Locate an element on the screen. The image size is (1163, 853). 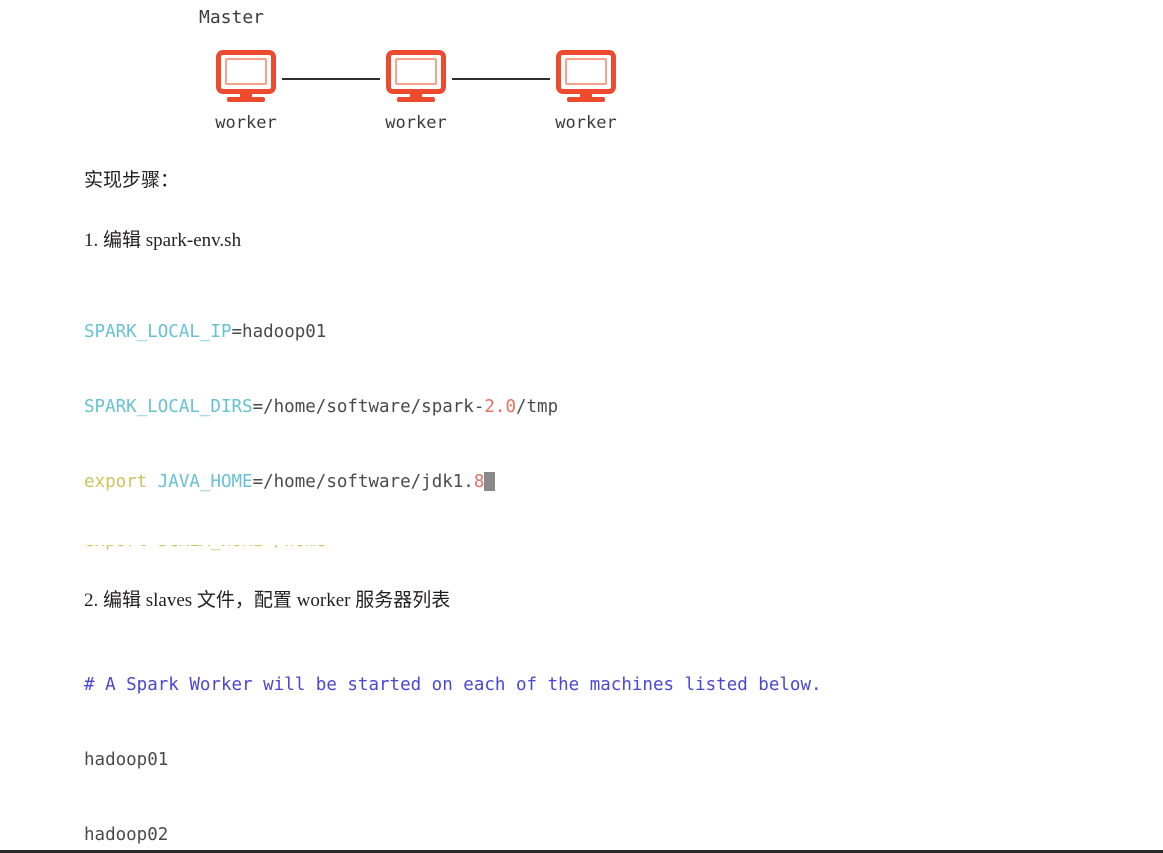
code-token-text: =hadoop01 is located at coordinates (279, 332).